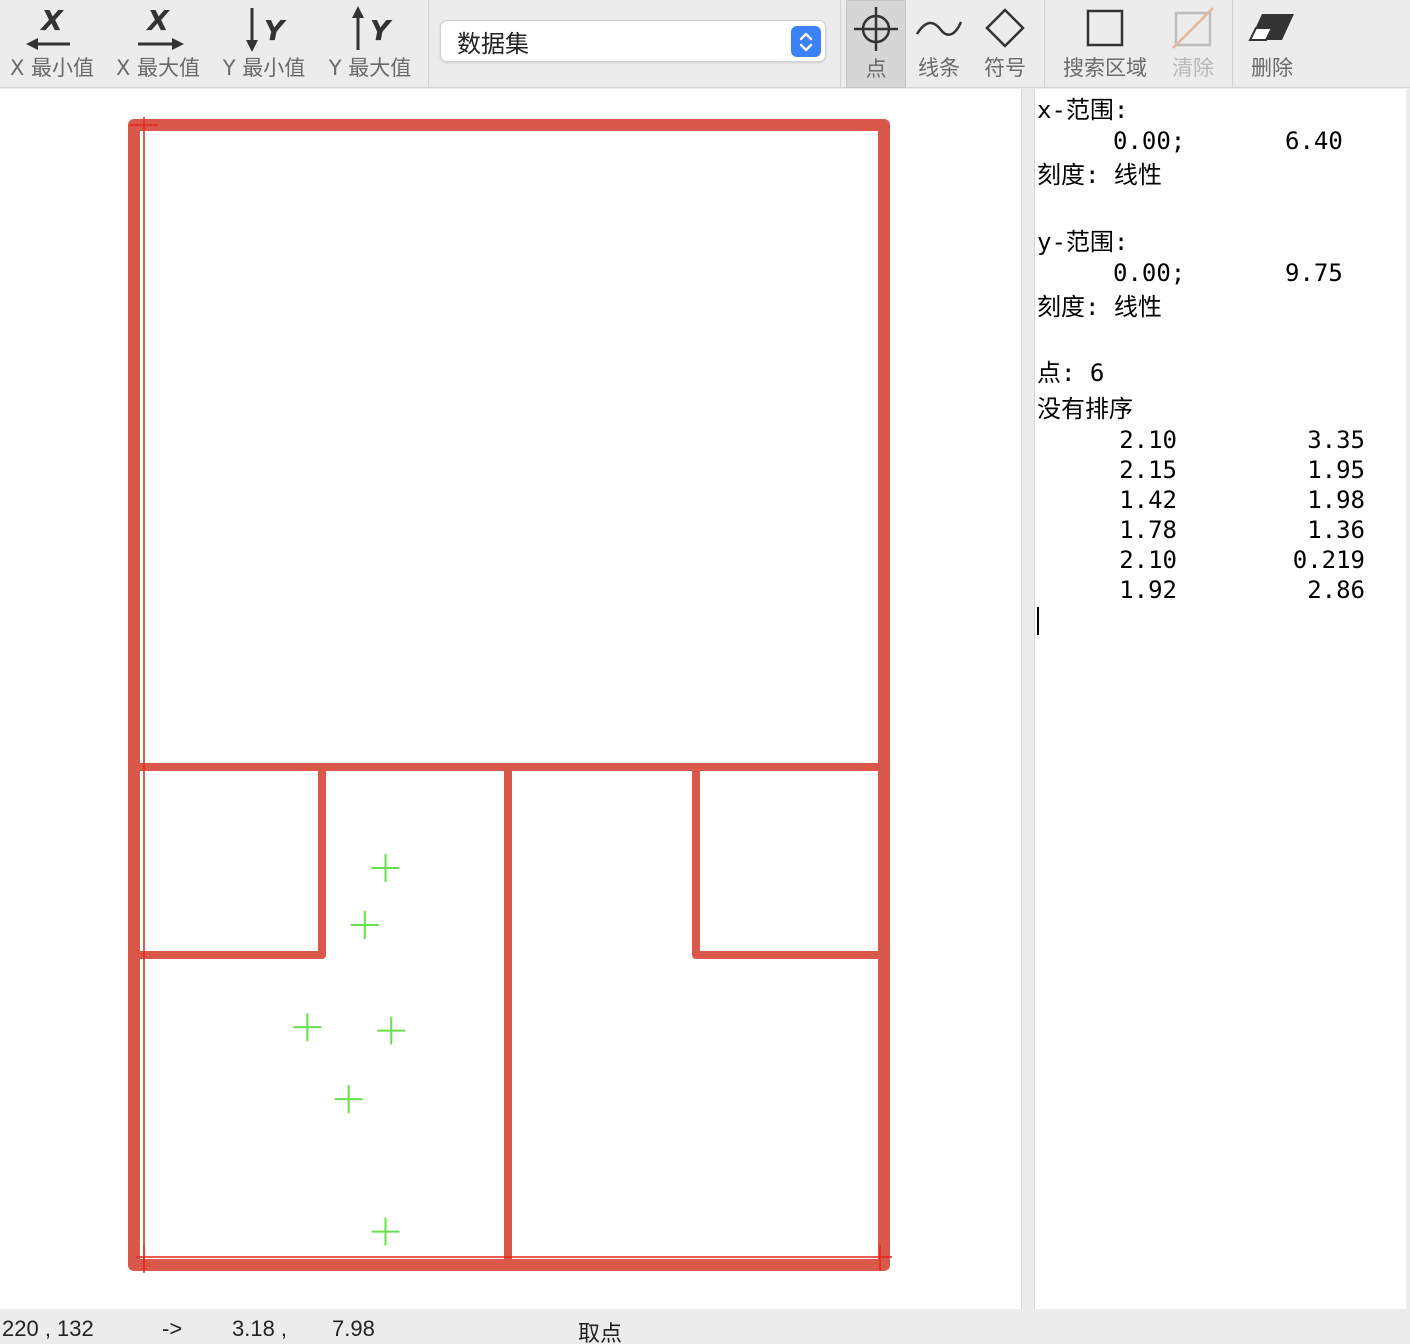  Describe the element at coordinates (1085, 409) in the screenshot. I see `sort-status-label: 没有排序` at that location.